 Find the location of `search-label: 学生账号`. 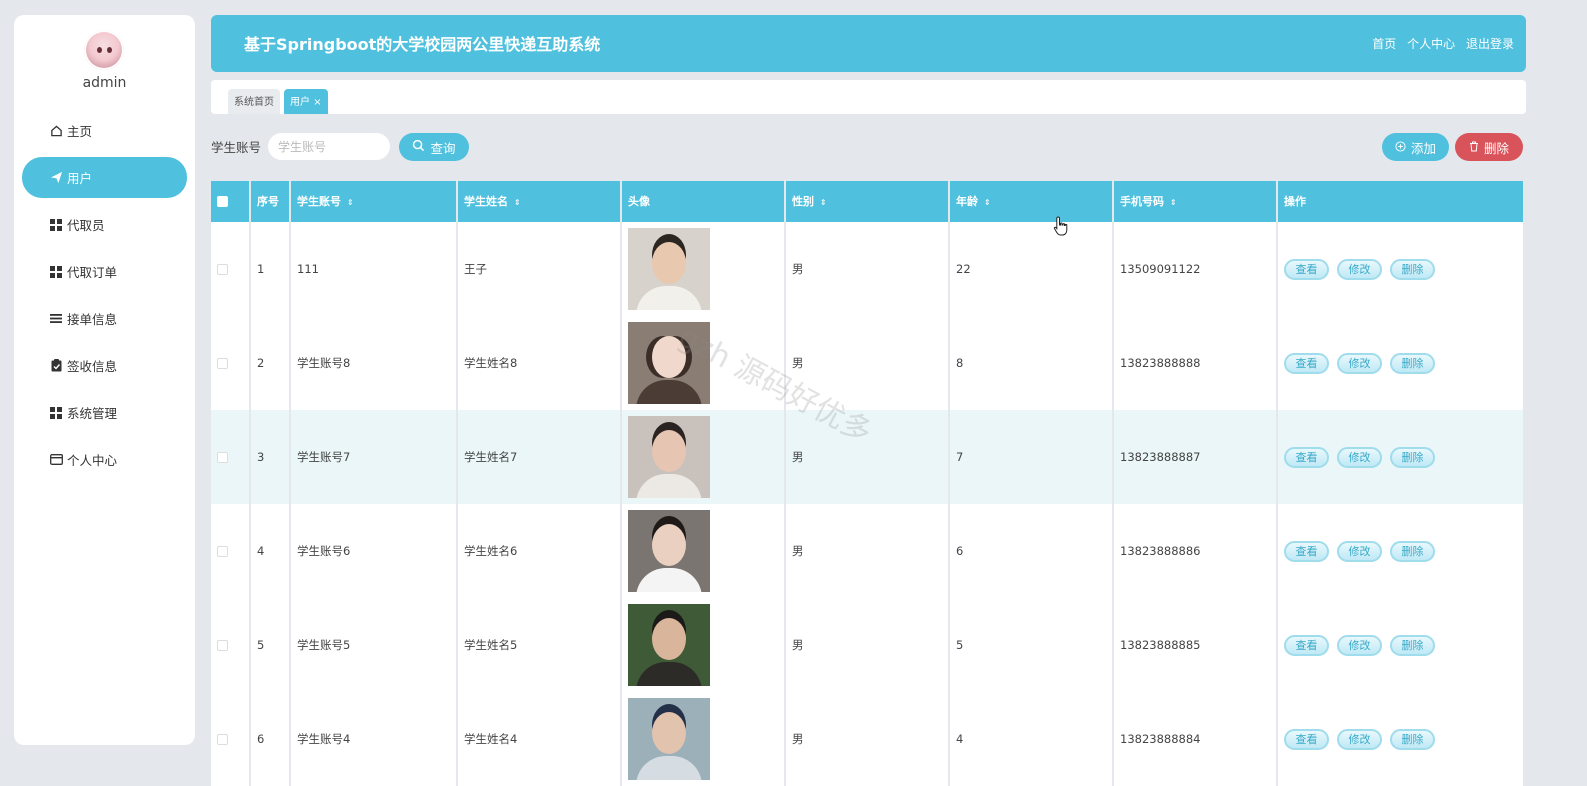

search-label: 学生账号 is located at coordinates (236, 147).